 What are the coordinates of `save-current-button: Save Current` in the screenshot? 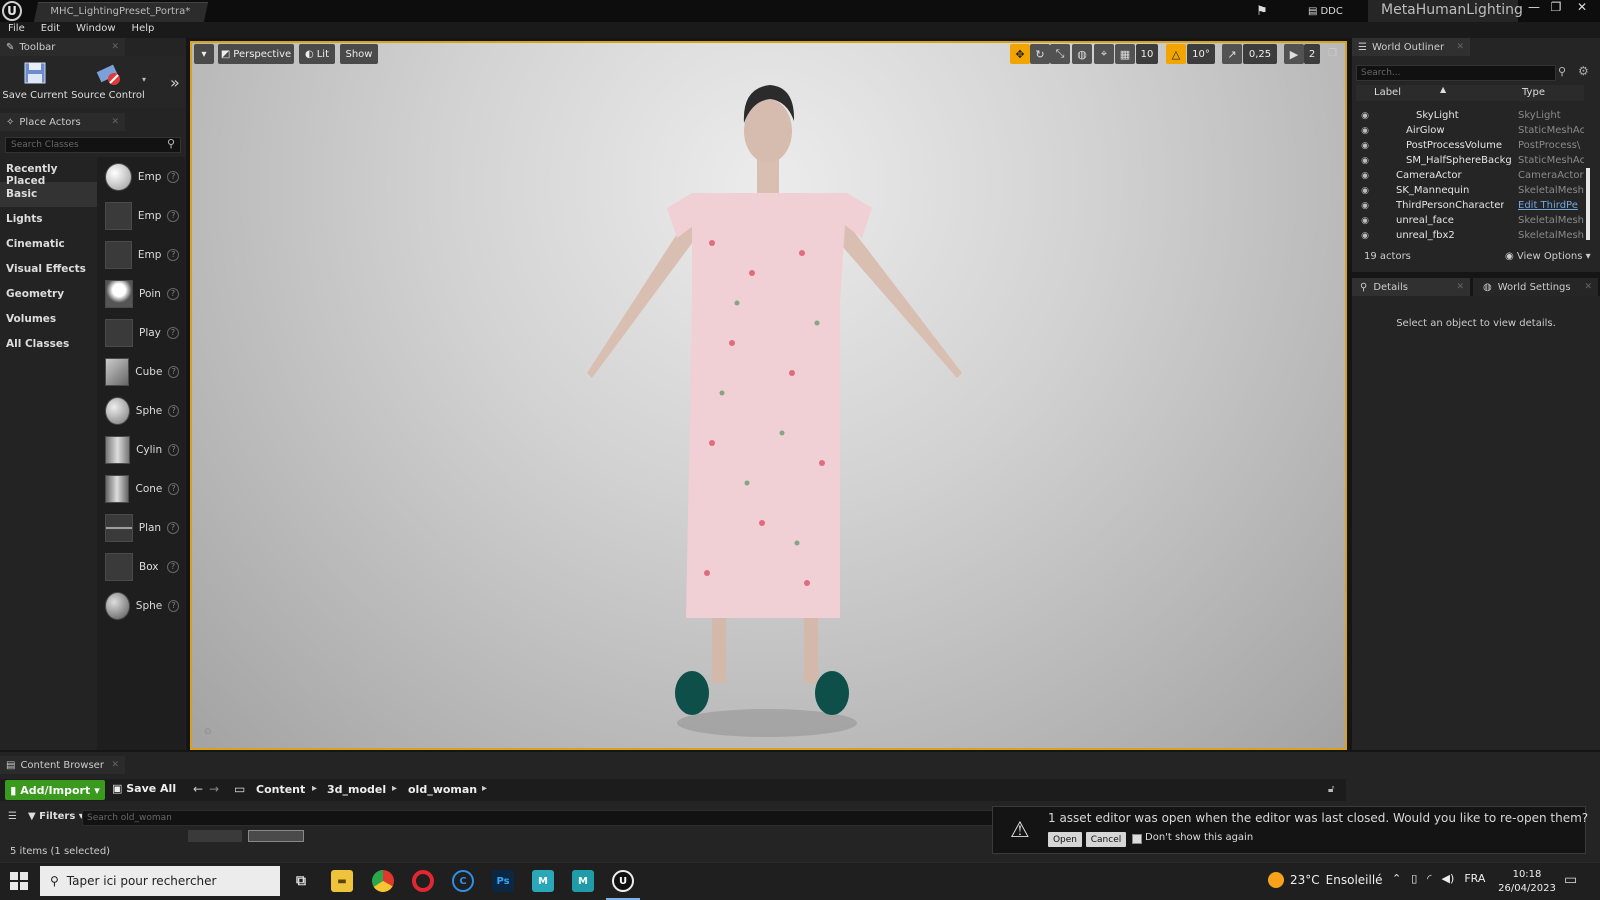 It's located at (35, 84).